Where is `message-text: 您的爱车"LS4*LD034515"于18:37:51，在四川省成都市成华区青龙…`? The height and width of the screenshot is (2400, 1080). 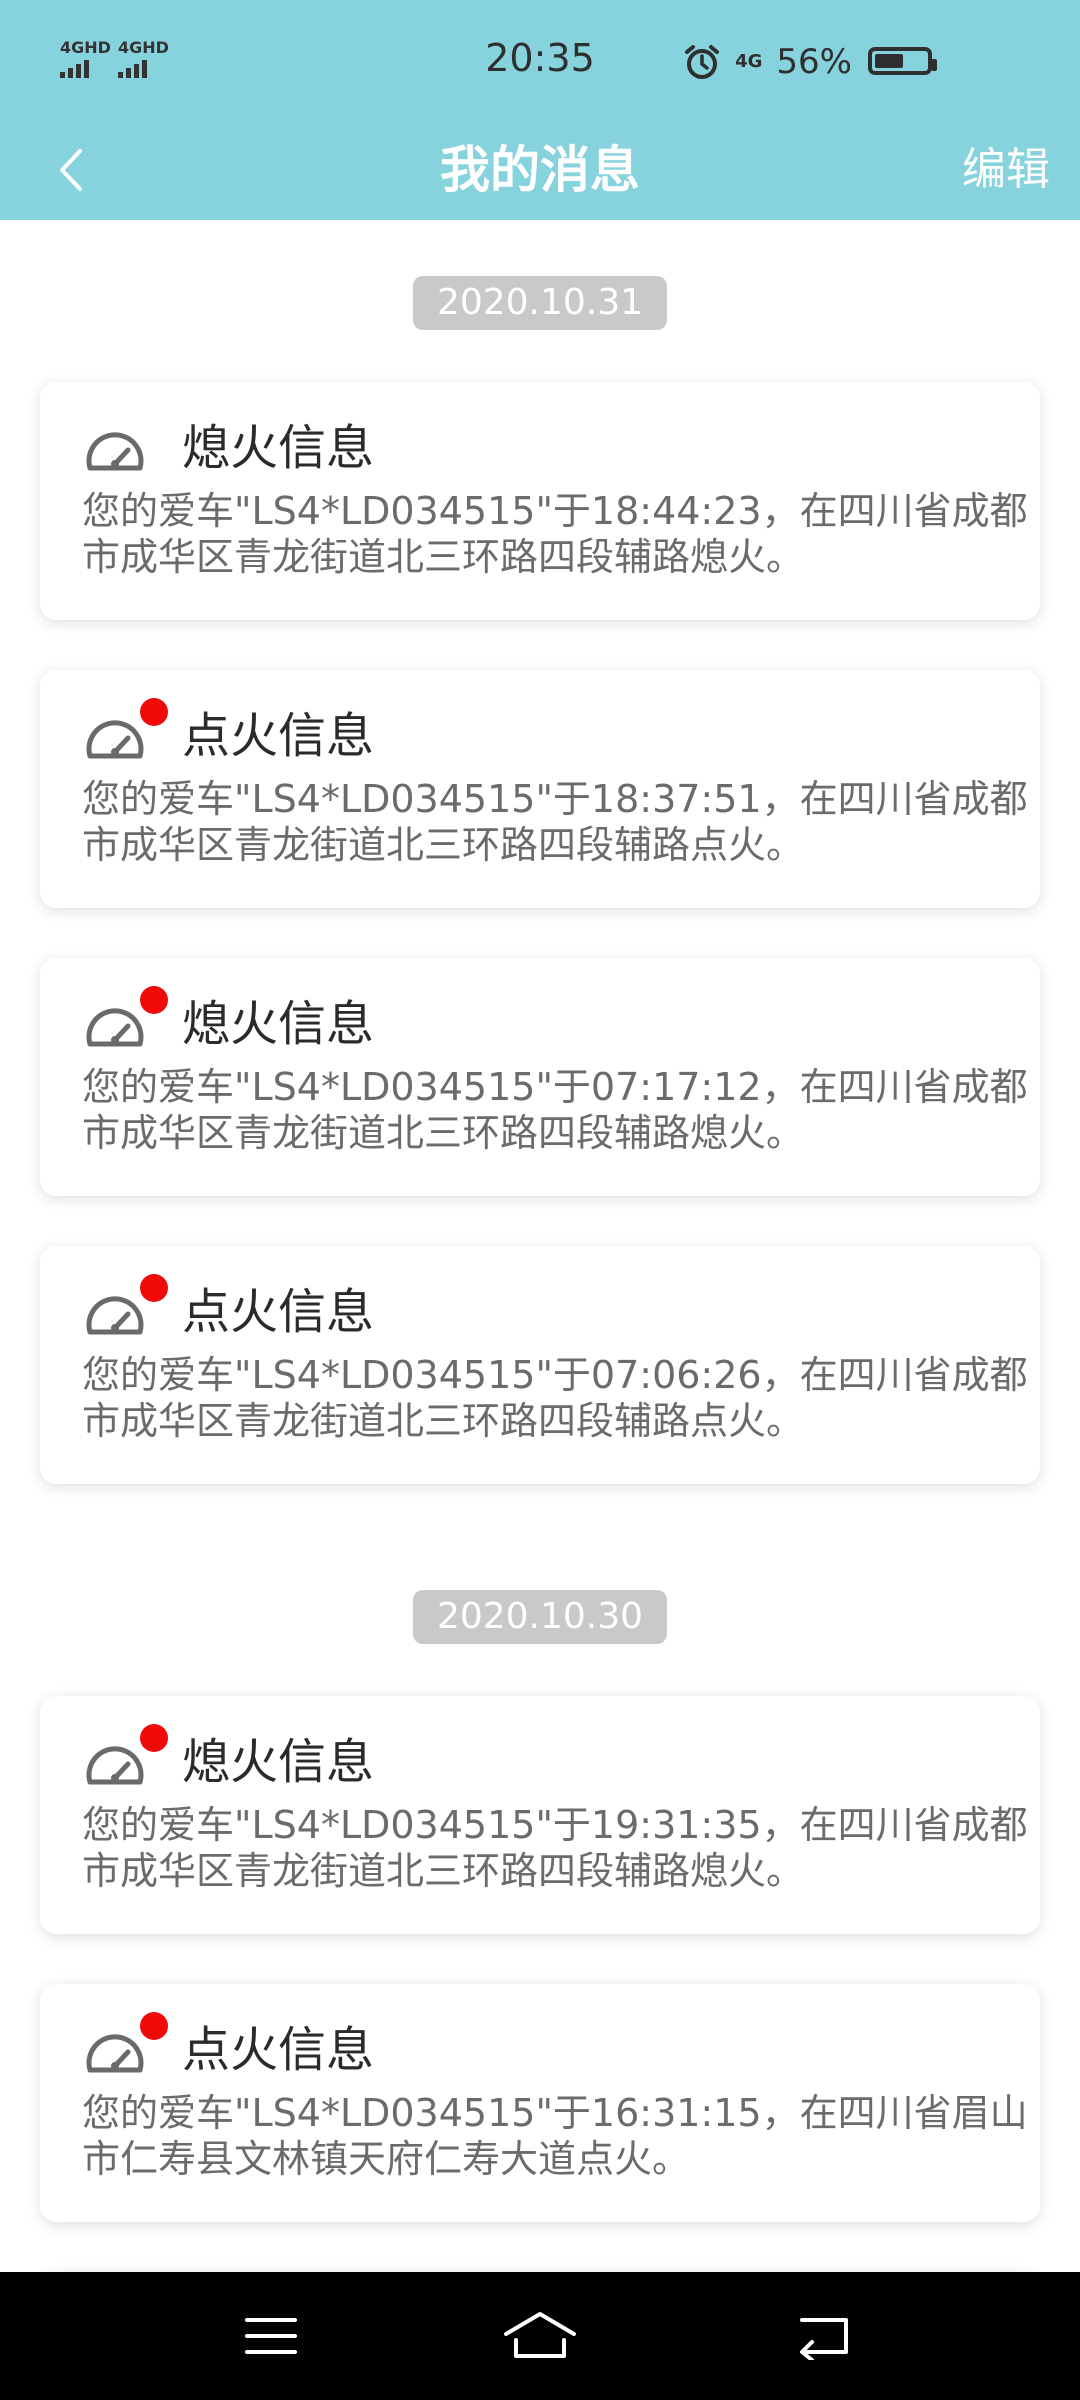
message-text: 您的爱车"LS4*LD034515"于18:37:51，在四川省成都市成华区青龙… is located at coordinates (555, 822).